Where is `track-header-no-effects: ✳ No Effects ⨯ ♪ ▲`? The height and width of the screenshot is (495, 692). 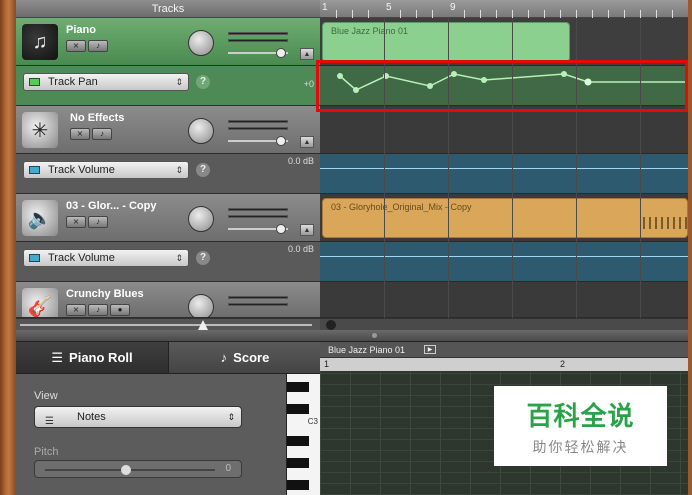
track-header-no-effects: ✳ No Effects ⨯ ♪ ▲ is located at coordinates (168, 130).